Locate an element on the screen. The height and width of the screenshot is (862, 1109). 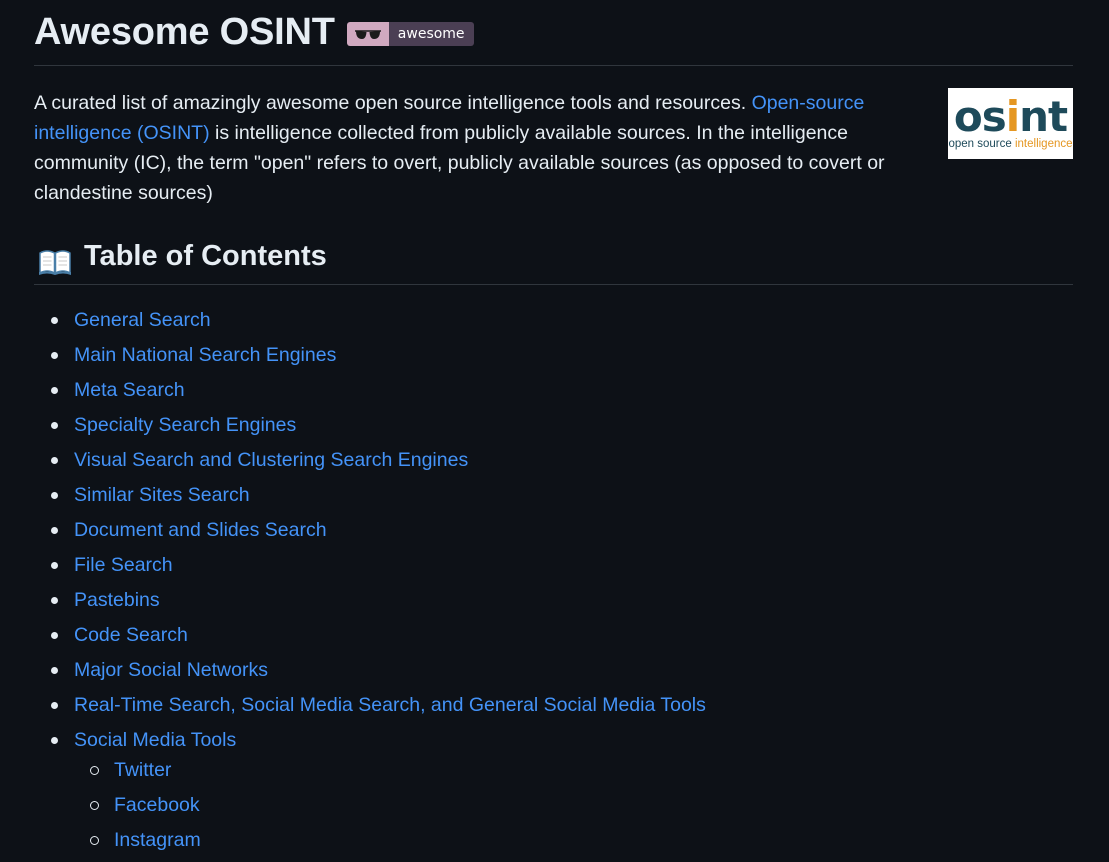
toc-link: Social Media Tools is located at coordinates (155, 740).